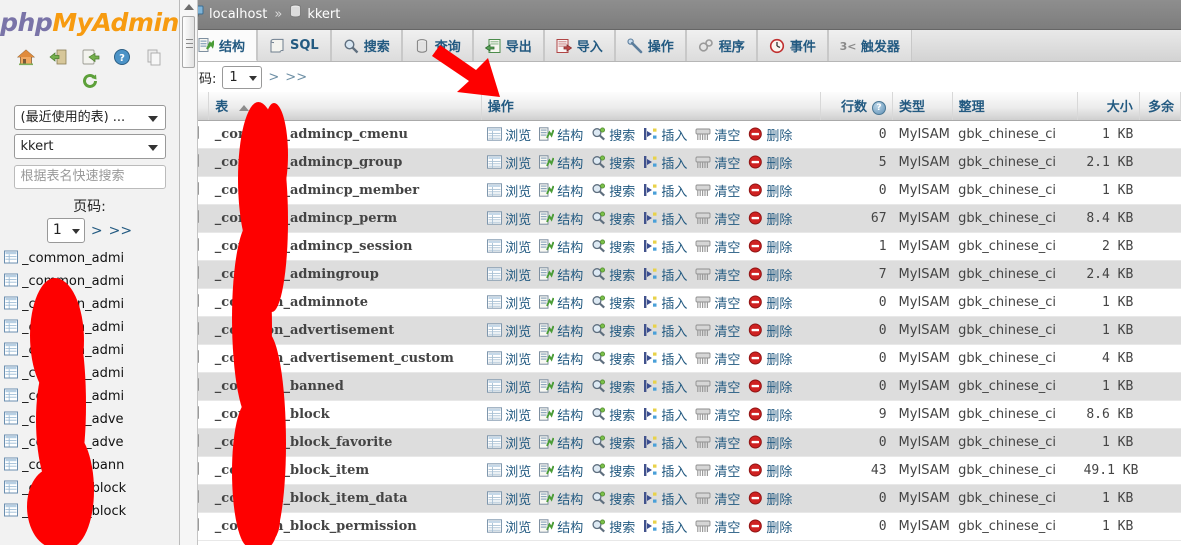 The width and height of the screenshot is (1181, 545). What do you see at coordinates (879, 107) in the screenshot?
I see `rows-help-icon: ?` at bounding box center [879, 107].